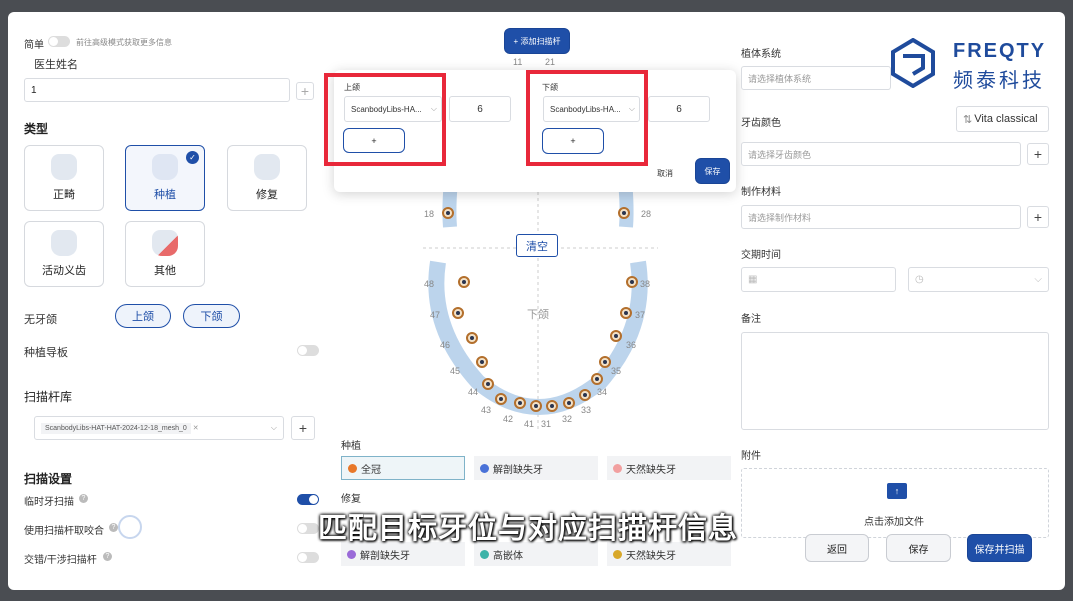 This screenshot has width=1073, height=601. What do you see at coordinates (761, 123) in the screenshot?
I see `shade-label: 牙齿颜色` at bounding box center [761, 123].